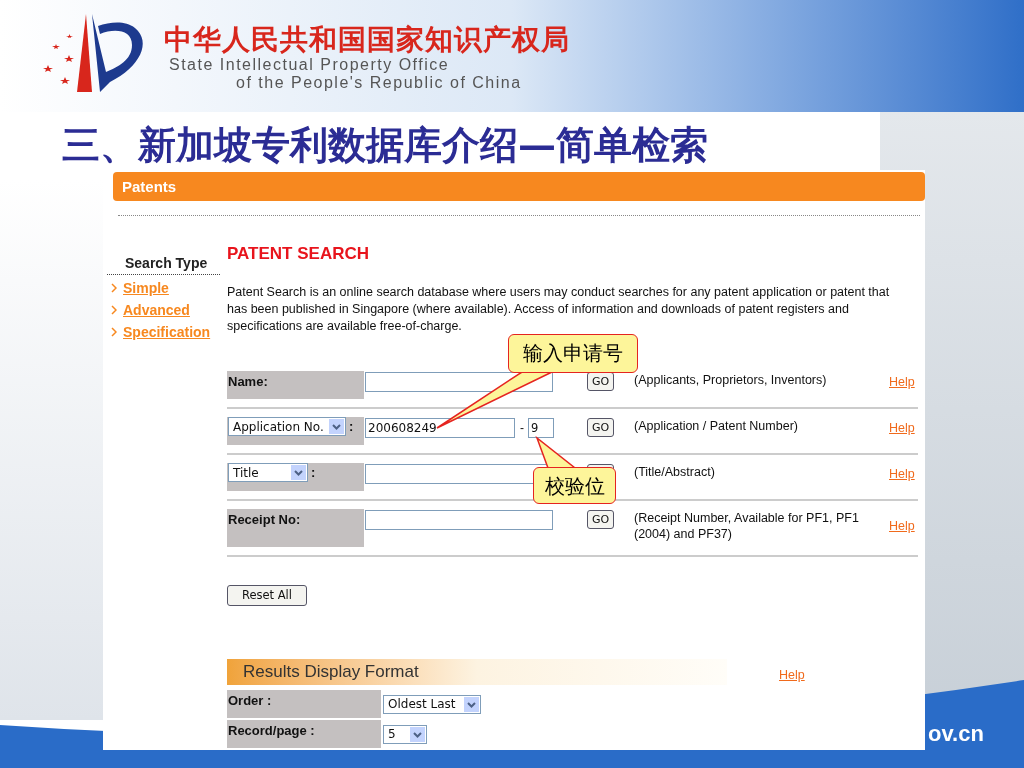  What do you see at coordinates (477, 672) in the screenshot?
I see `results-format-banner: Results Display Format` at bounding box center [477, 672].